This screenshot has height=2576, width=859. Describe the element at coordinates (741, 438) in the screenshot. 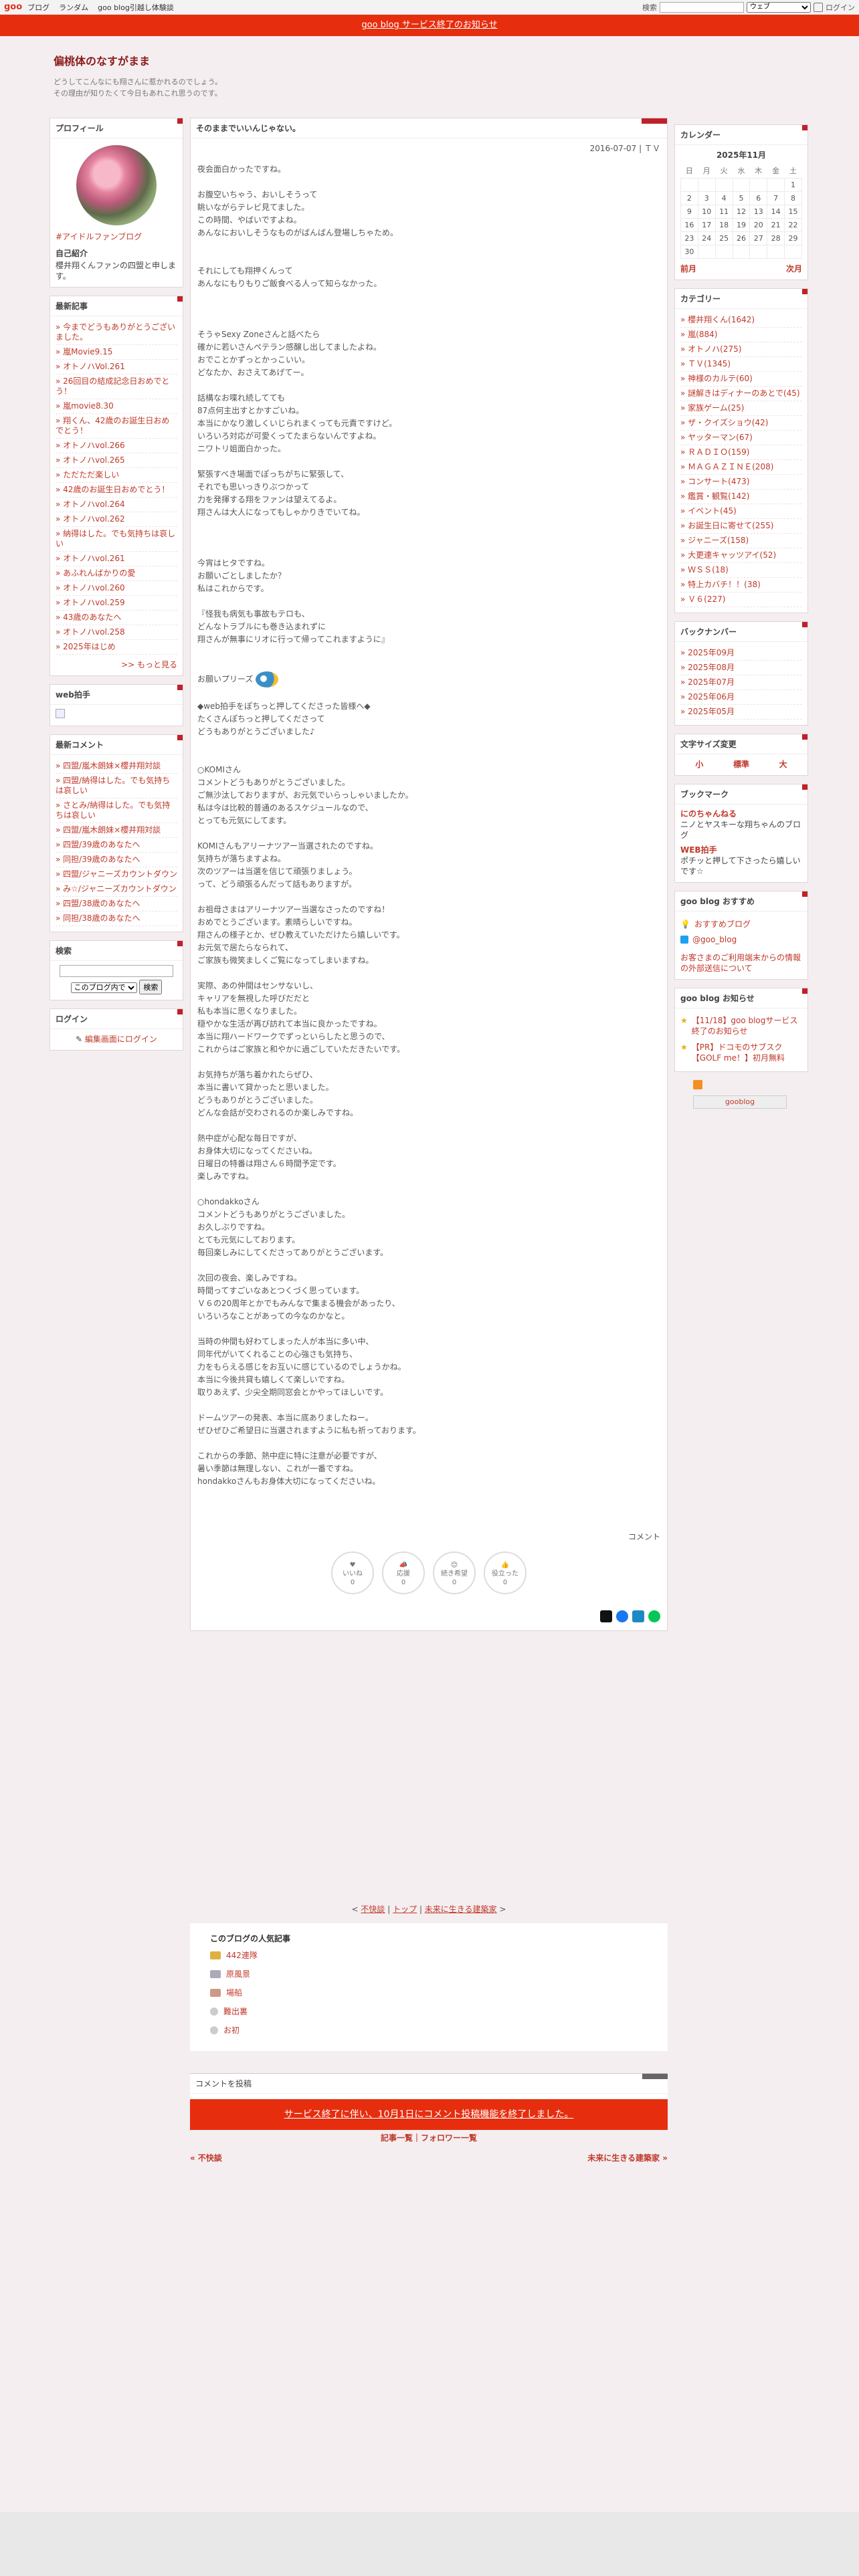

I see `category-item: ヤッターマン(67)` at that location.